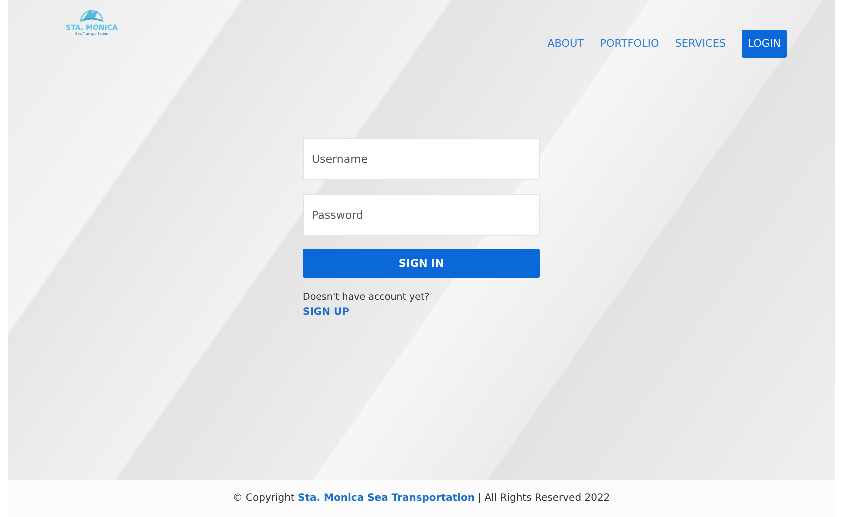 This screenshot has width=843, height=517. What do you see at coordinates (92, 16) in the screenshot?
I see `boat-logo-icon` at bounding box center [92, 16].